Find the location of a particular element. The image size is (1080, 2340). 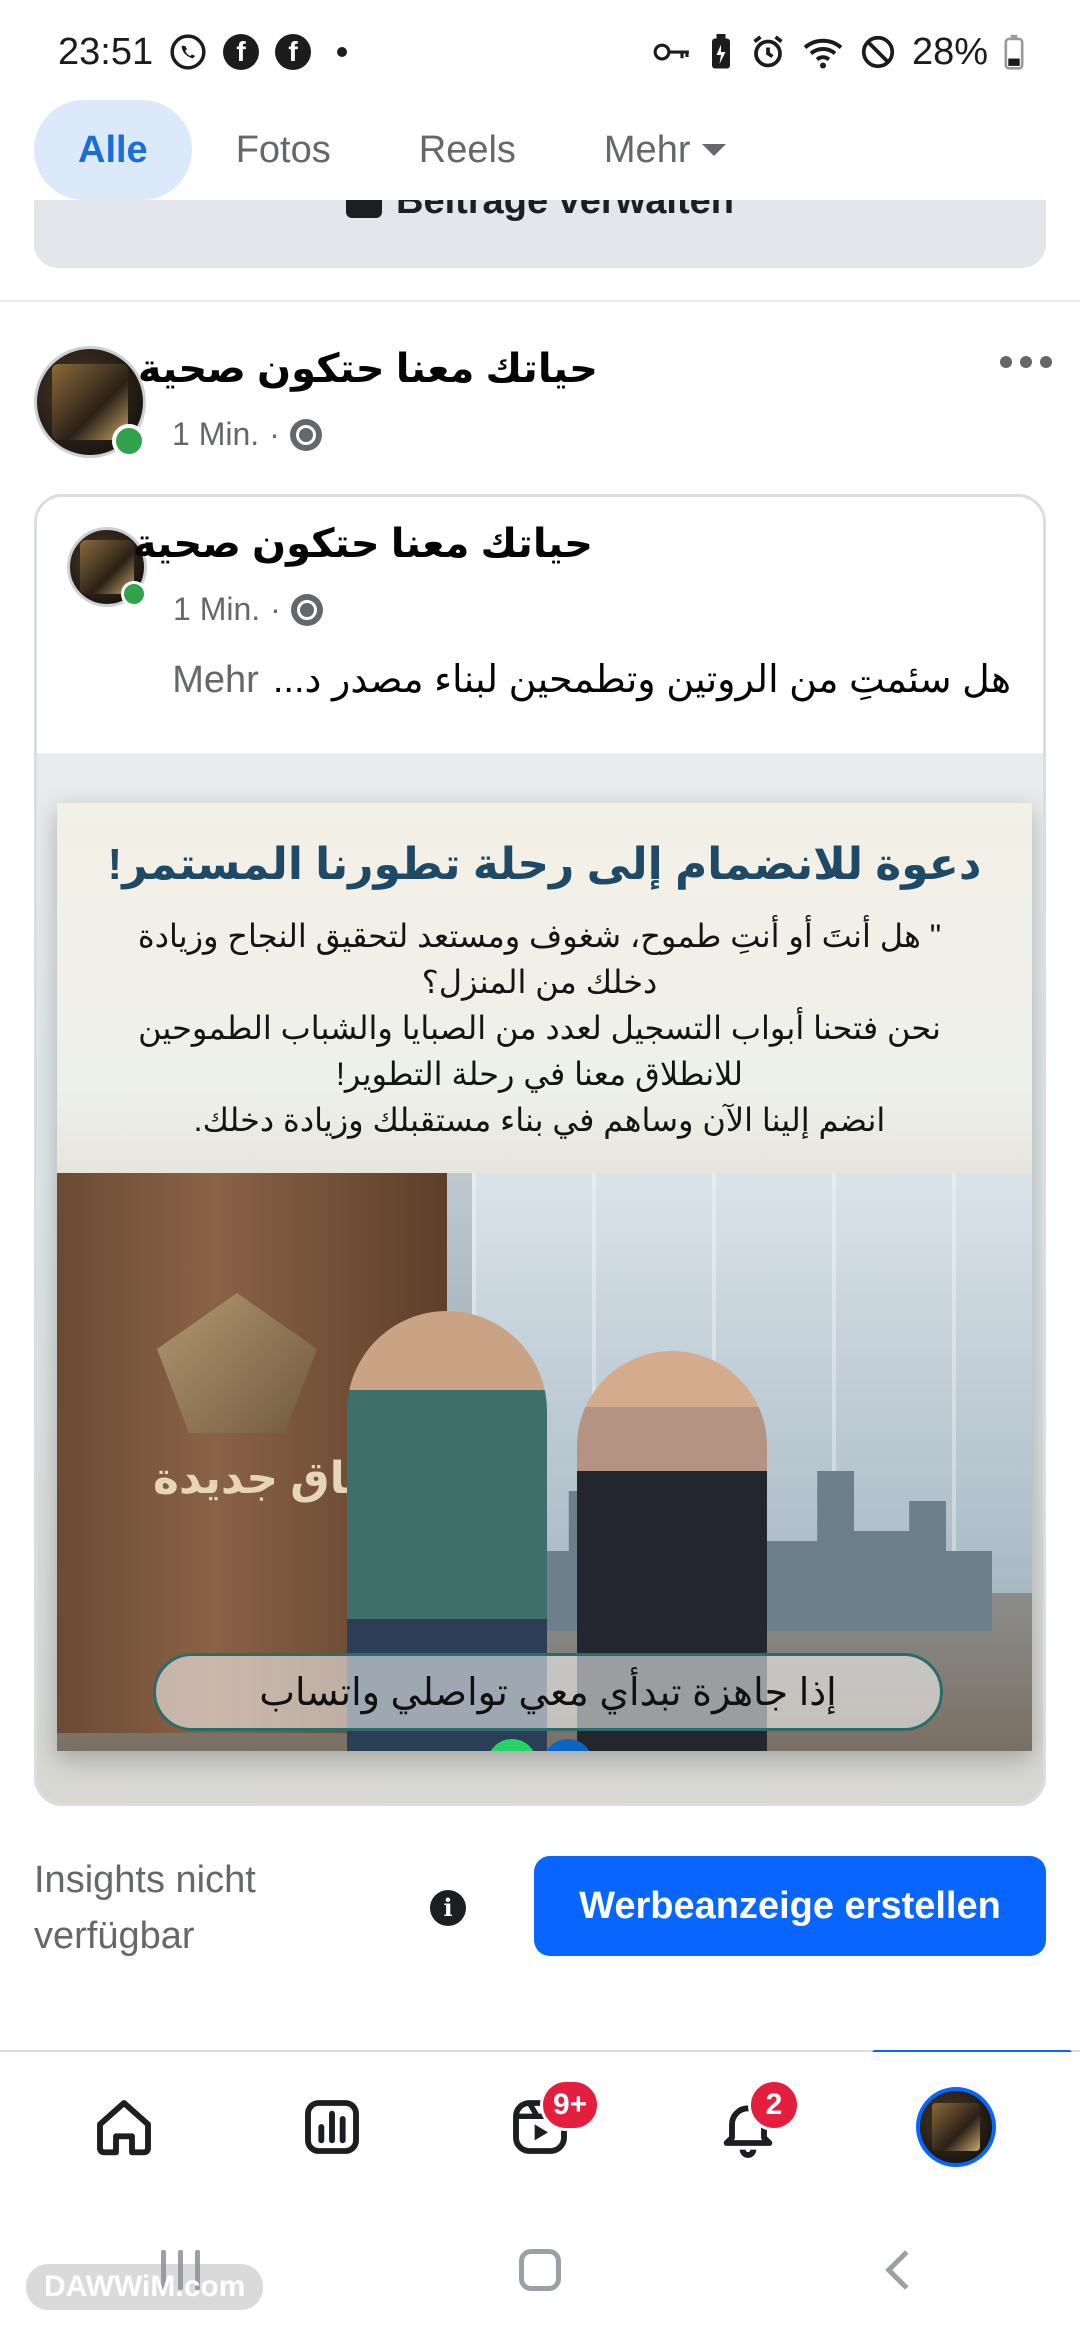

info-icon: i is located at coordinates (448, 1908).